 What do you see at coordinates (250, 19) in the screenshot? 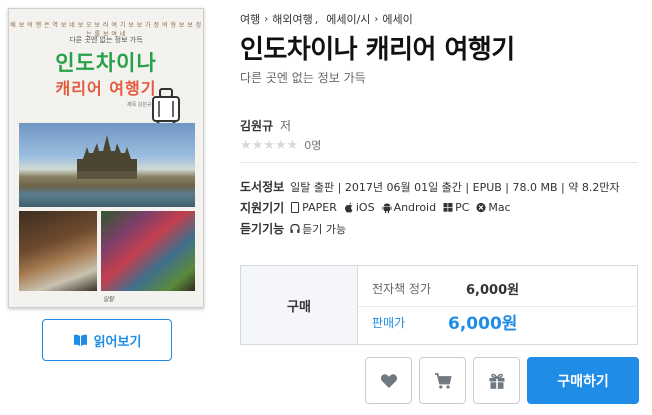
I see `breadcrumb-item-travel: 여행` at bounding box center [250, 19].